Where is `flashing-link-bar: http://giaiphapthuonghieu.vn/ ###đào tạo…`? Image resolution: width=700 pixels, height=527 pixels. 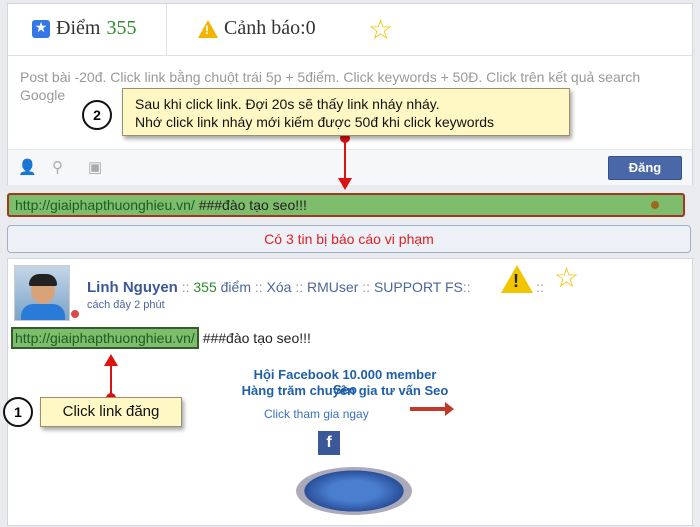 flashing-link-bar: http://giaiphapthuonghieu.vn/ ###đào tạo… is located at coordinates (346, 205).